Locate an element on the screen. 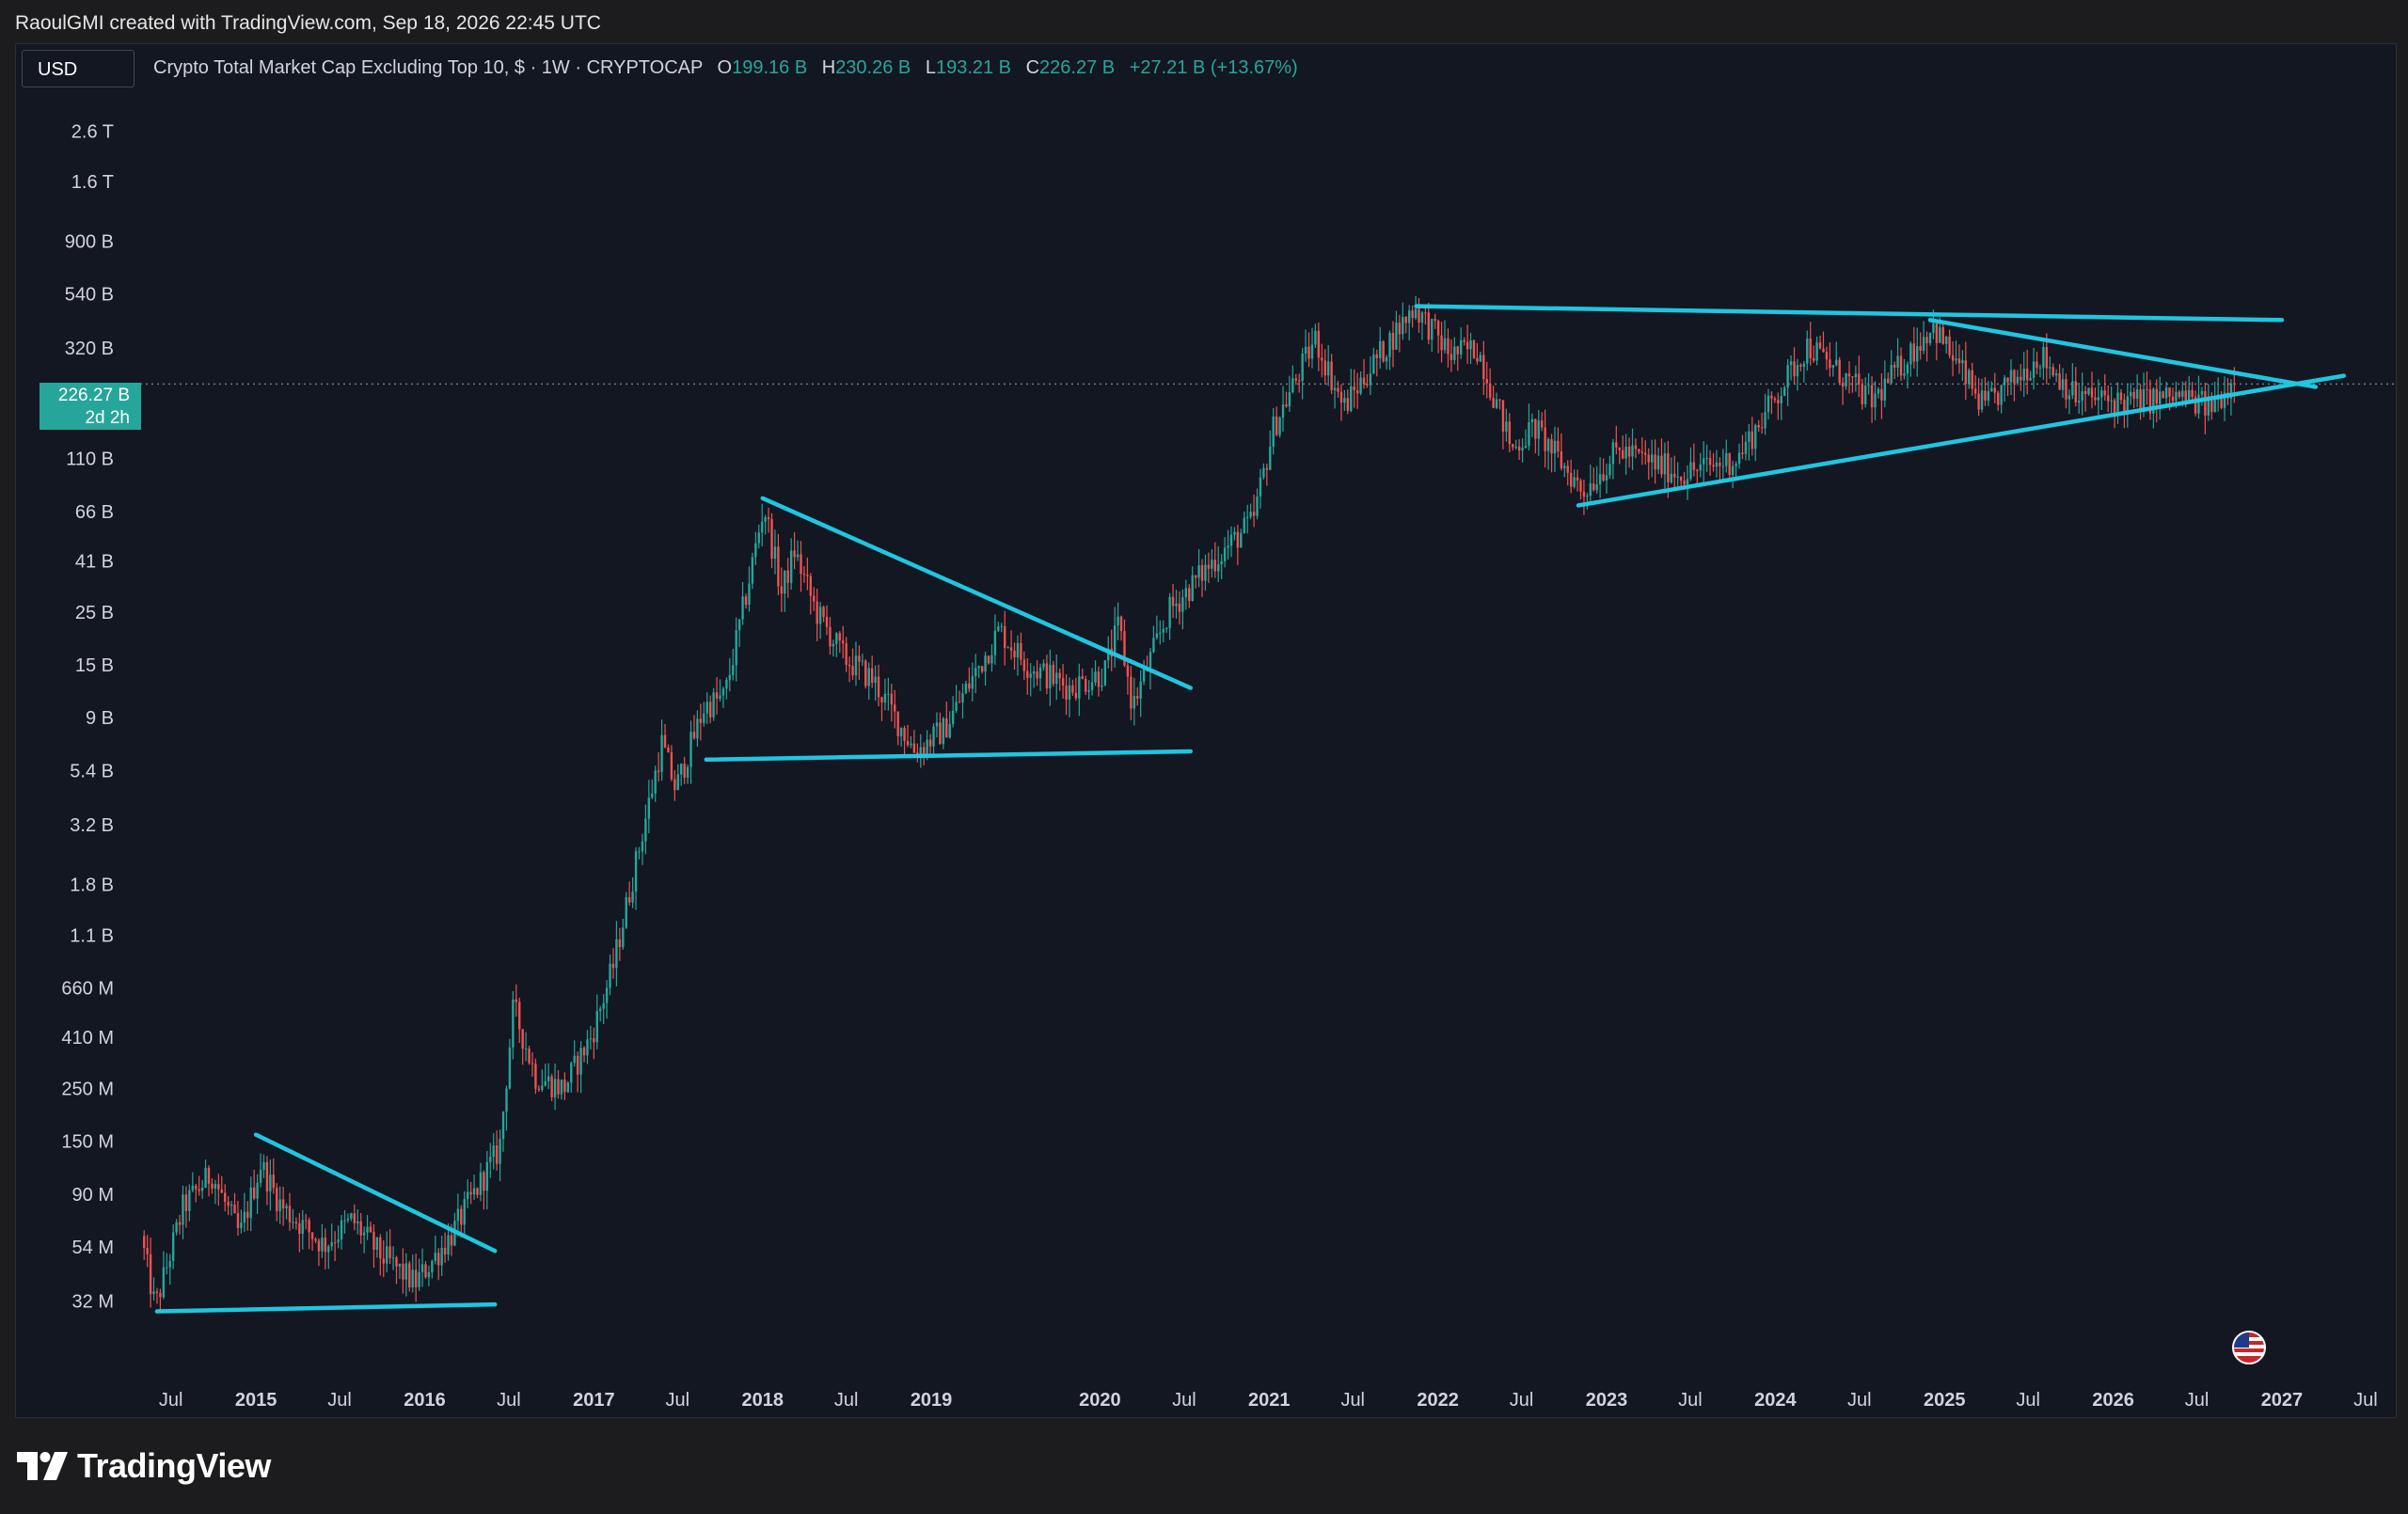 Image resolution: width=2408 pixels, height=1514 pixels. us-flag-icon is located at coordinates (2249, 1347).